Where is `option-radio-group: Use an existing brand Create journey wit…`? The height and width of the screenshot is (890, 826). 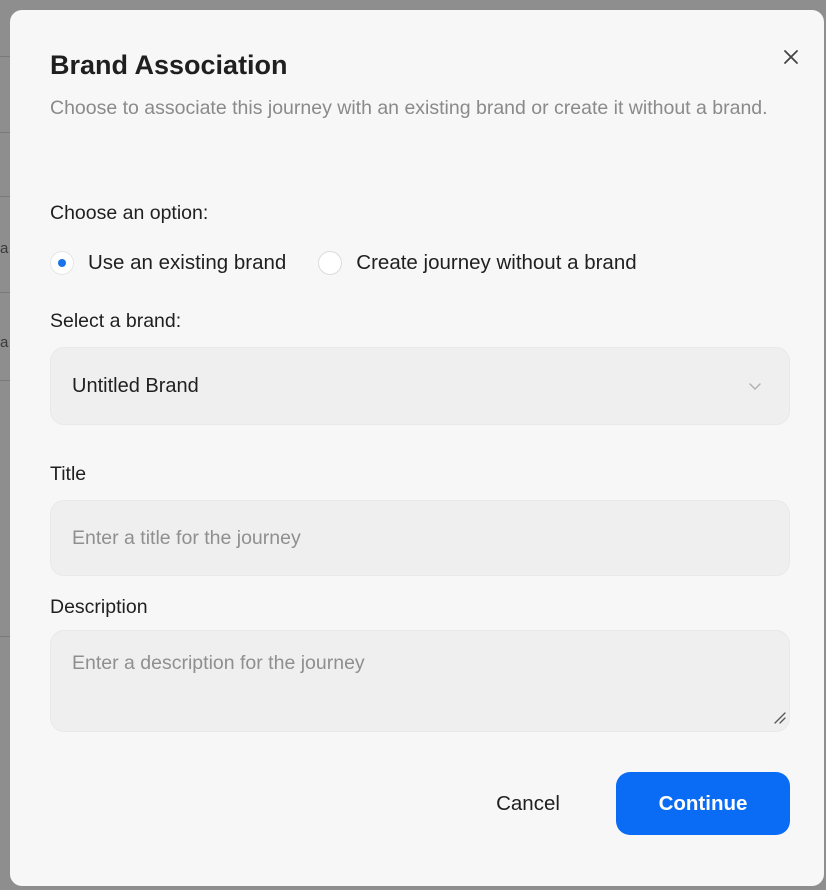
option-radio-group: Use an existing brand Create journey wit… is located at coordinates (343, 263).